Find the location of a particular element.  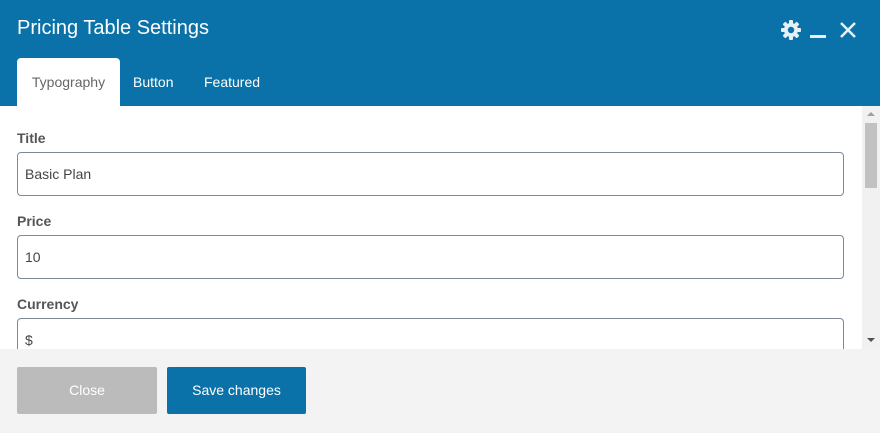

save-changes-button: Save changes is located at coordinates (236, 390).